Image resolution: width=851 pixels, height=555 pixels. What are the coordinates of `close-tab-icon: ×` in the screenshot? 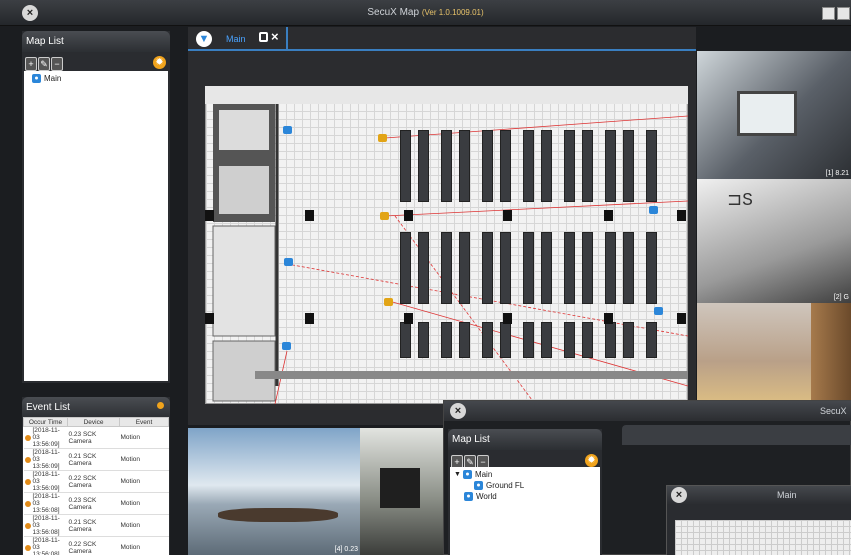 It's located at (275, 36).